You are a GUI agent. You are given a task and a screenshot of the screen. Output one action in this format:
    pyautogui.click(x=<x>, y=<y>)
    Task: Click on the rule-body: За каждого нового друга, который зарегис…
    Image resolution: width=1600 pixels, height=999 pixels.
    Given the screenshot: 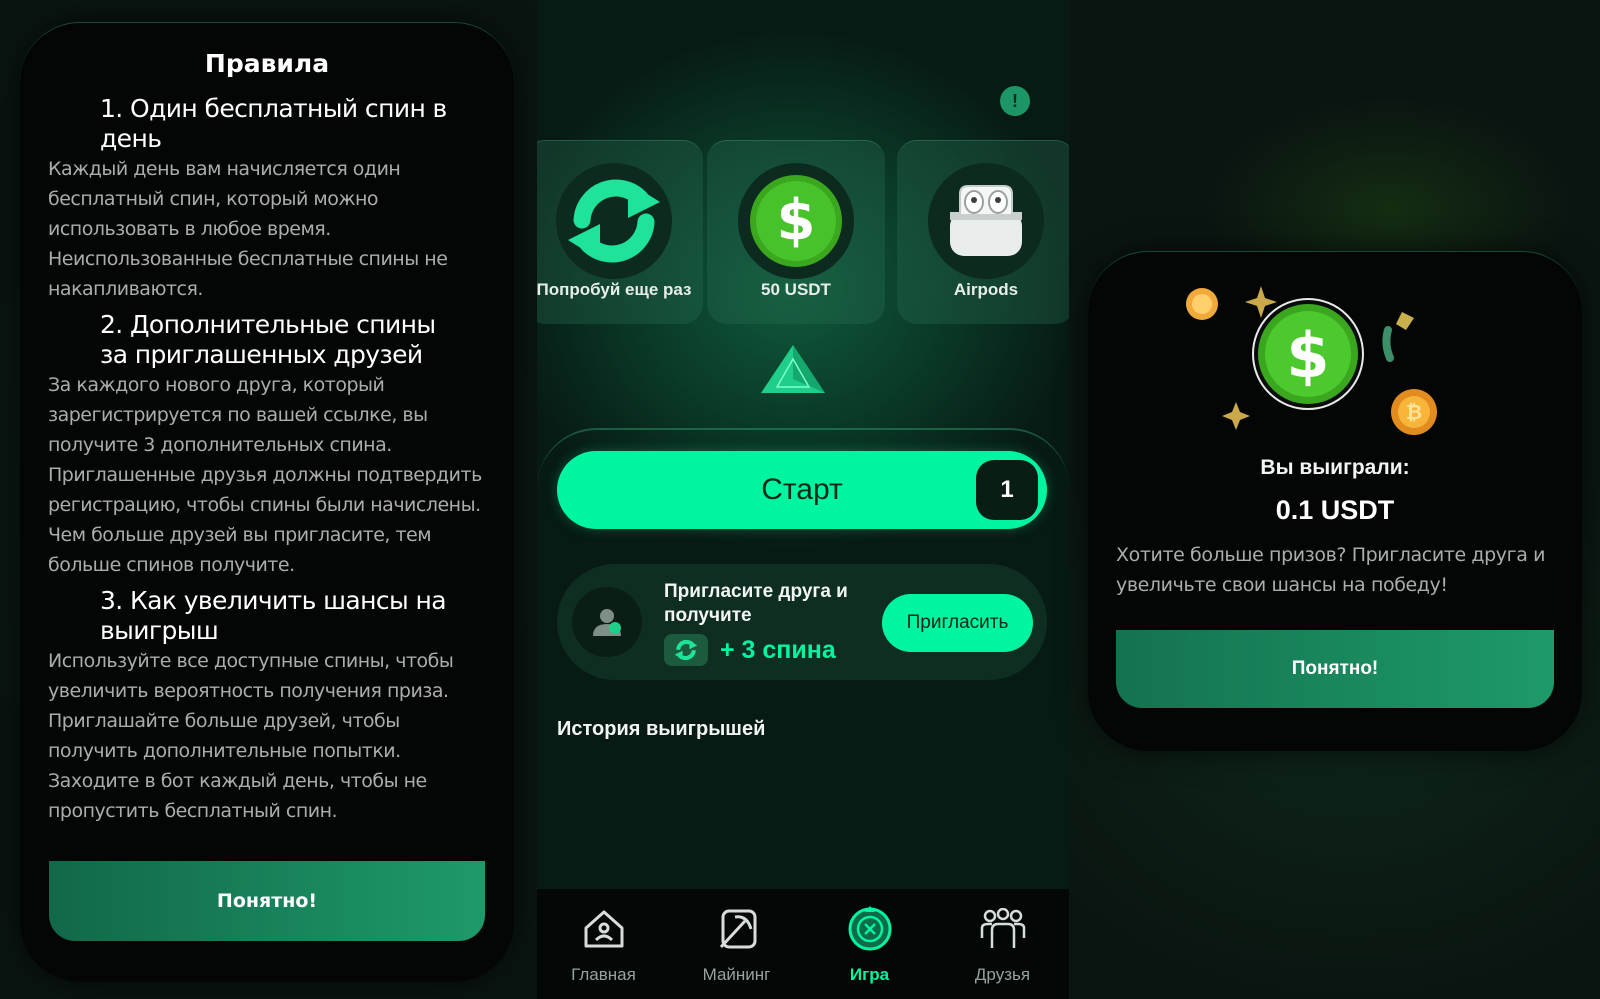 What is the action you would take?
    pyautogui.click(x=265, y=475)
    